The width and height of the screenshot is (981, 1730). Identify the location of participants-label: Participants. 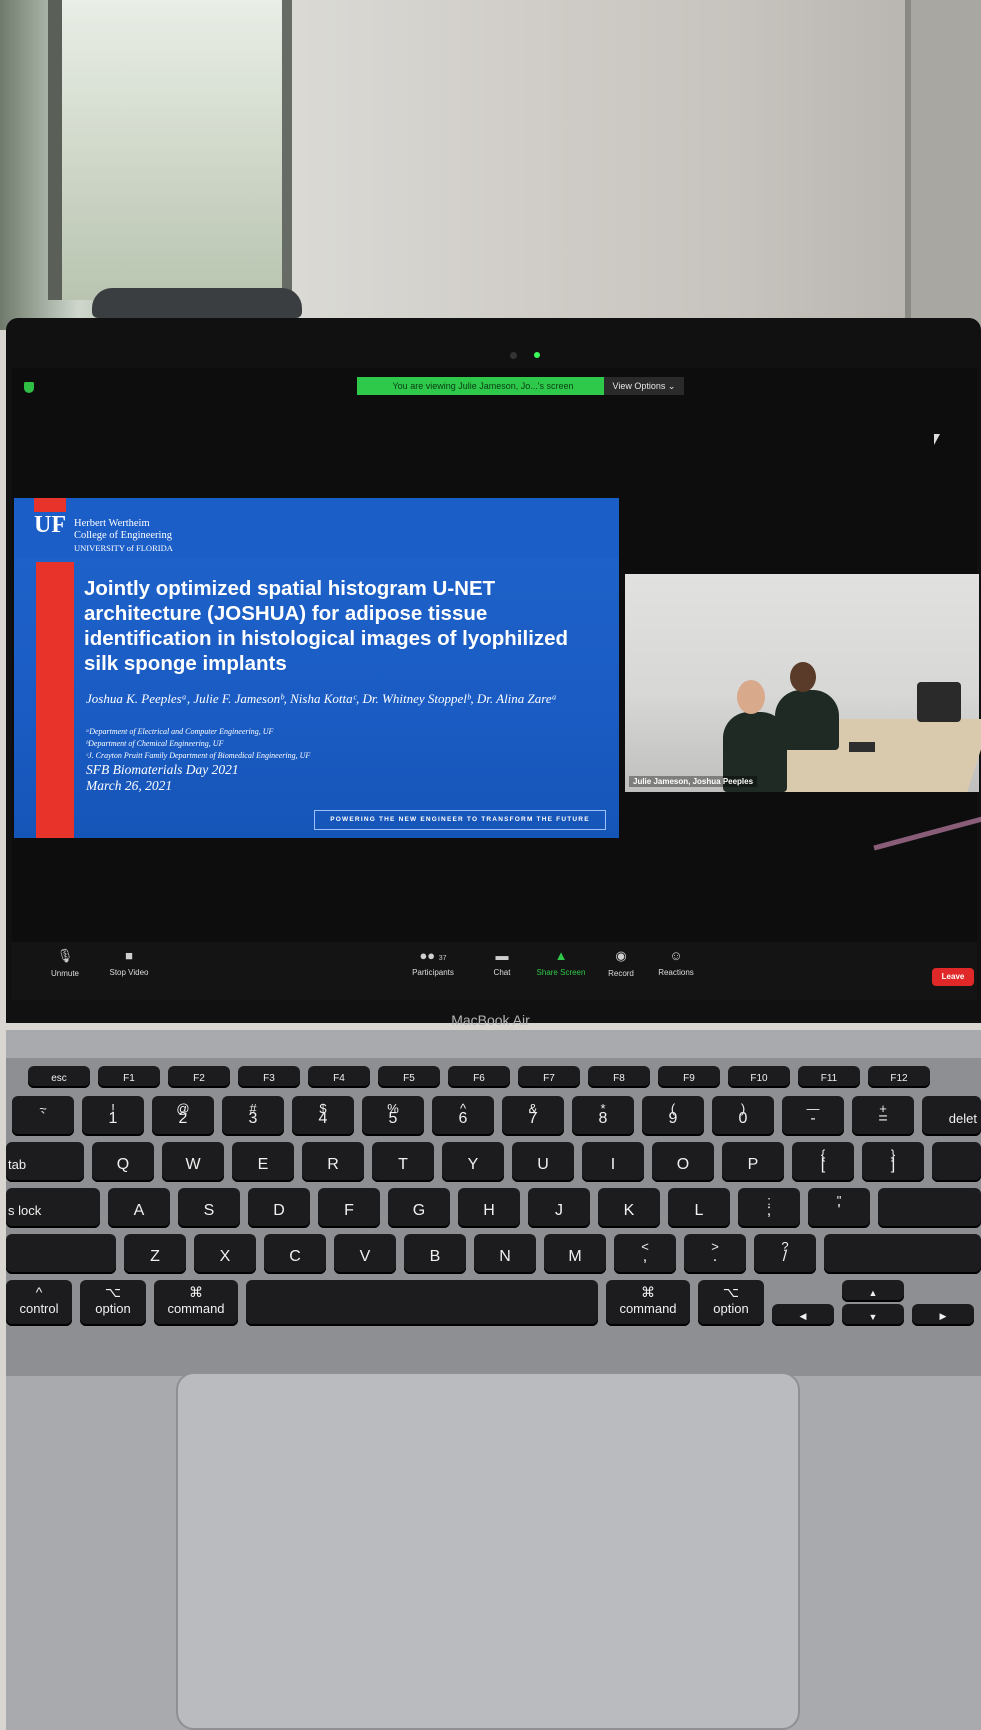
(433, 972).